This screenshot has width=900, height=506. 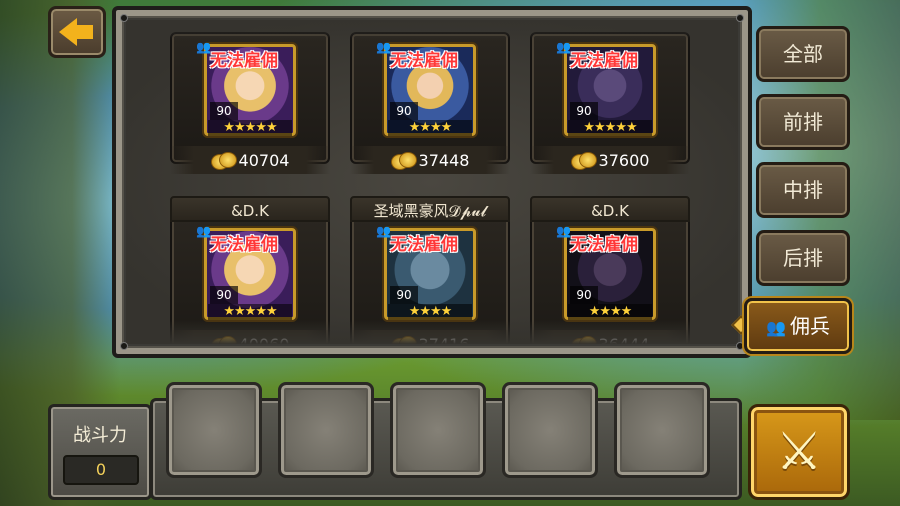 I want to click on battle-power-box: 战斗力 0, so click(x=100, y=452).